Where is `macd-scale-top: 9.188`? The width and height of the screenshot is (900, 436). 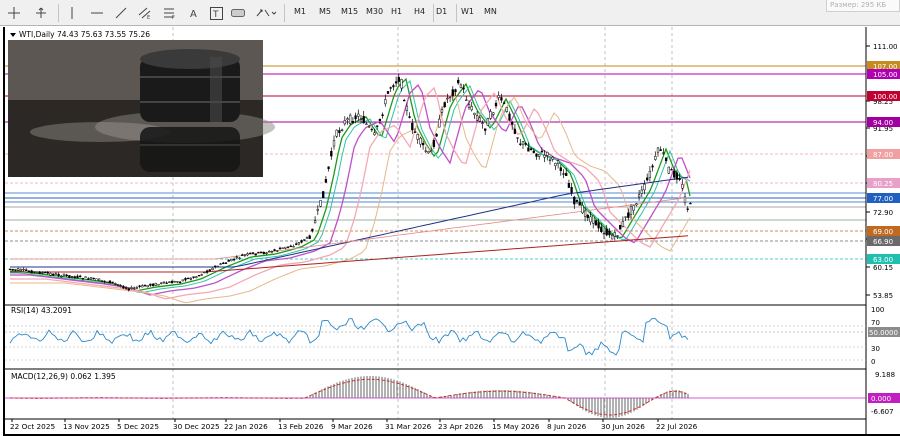
macd-scale-top: 9.188 is located at coordinates (885, 375).